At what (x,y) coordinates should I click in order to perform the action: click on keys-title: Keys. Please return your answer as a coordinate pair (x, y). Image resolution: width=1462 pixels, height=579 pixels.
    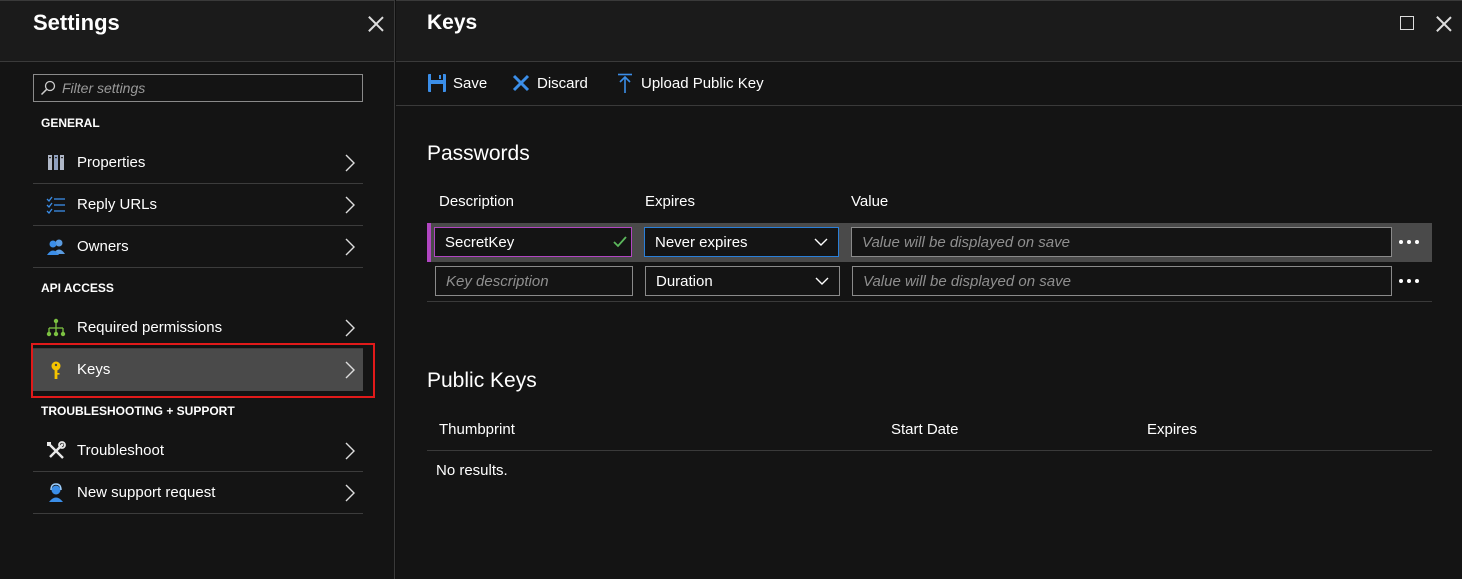
    Looking at the image, I should click on (452, 22).